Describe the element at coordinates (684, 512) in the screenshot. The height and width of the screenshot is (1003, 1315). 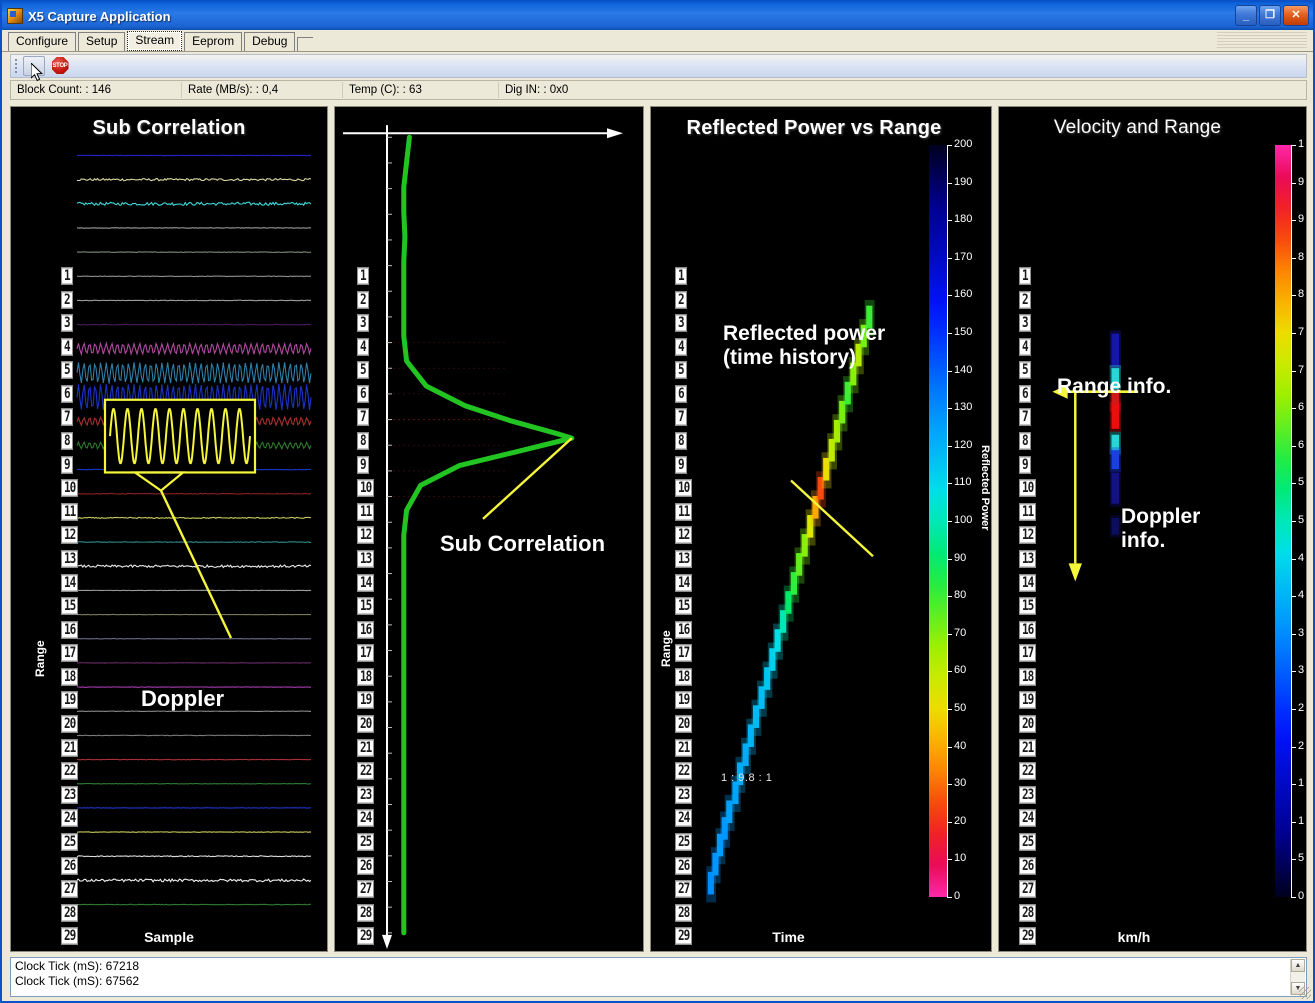
I see `row-tick-label: 11` at that location.